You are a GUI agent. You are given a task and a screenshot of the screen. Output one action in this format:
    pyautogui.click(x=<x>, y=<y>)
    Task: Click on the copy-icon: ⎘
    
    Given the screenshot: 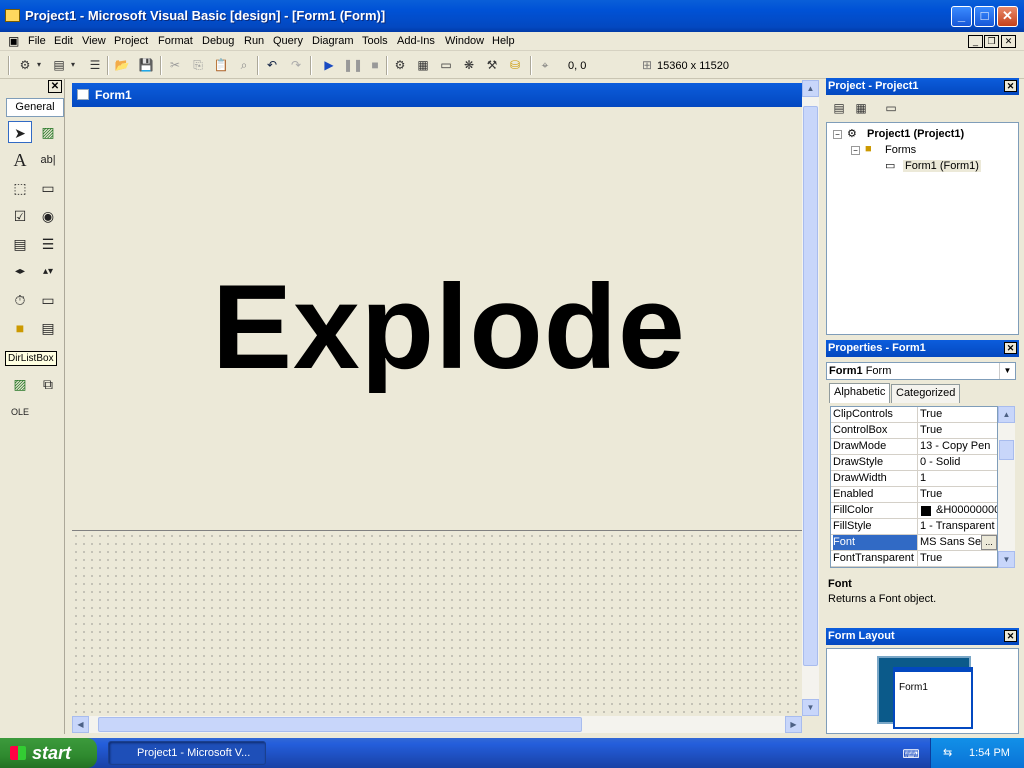 What is the action you would take?
    pyautogui.click(x=198, y=65)
    